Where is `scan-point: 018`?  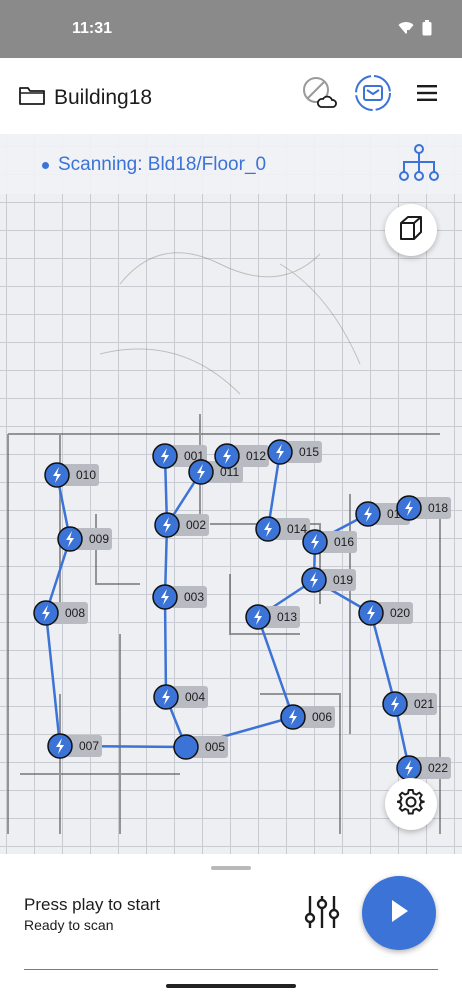
scan-point: 018 is located at coordinates (423, 508).